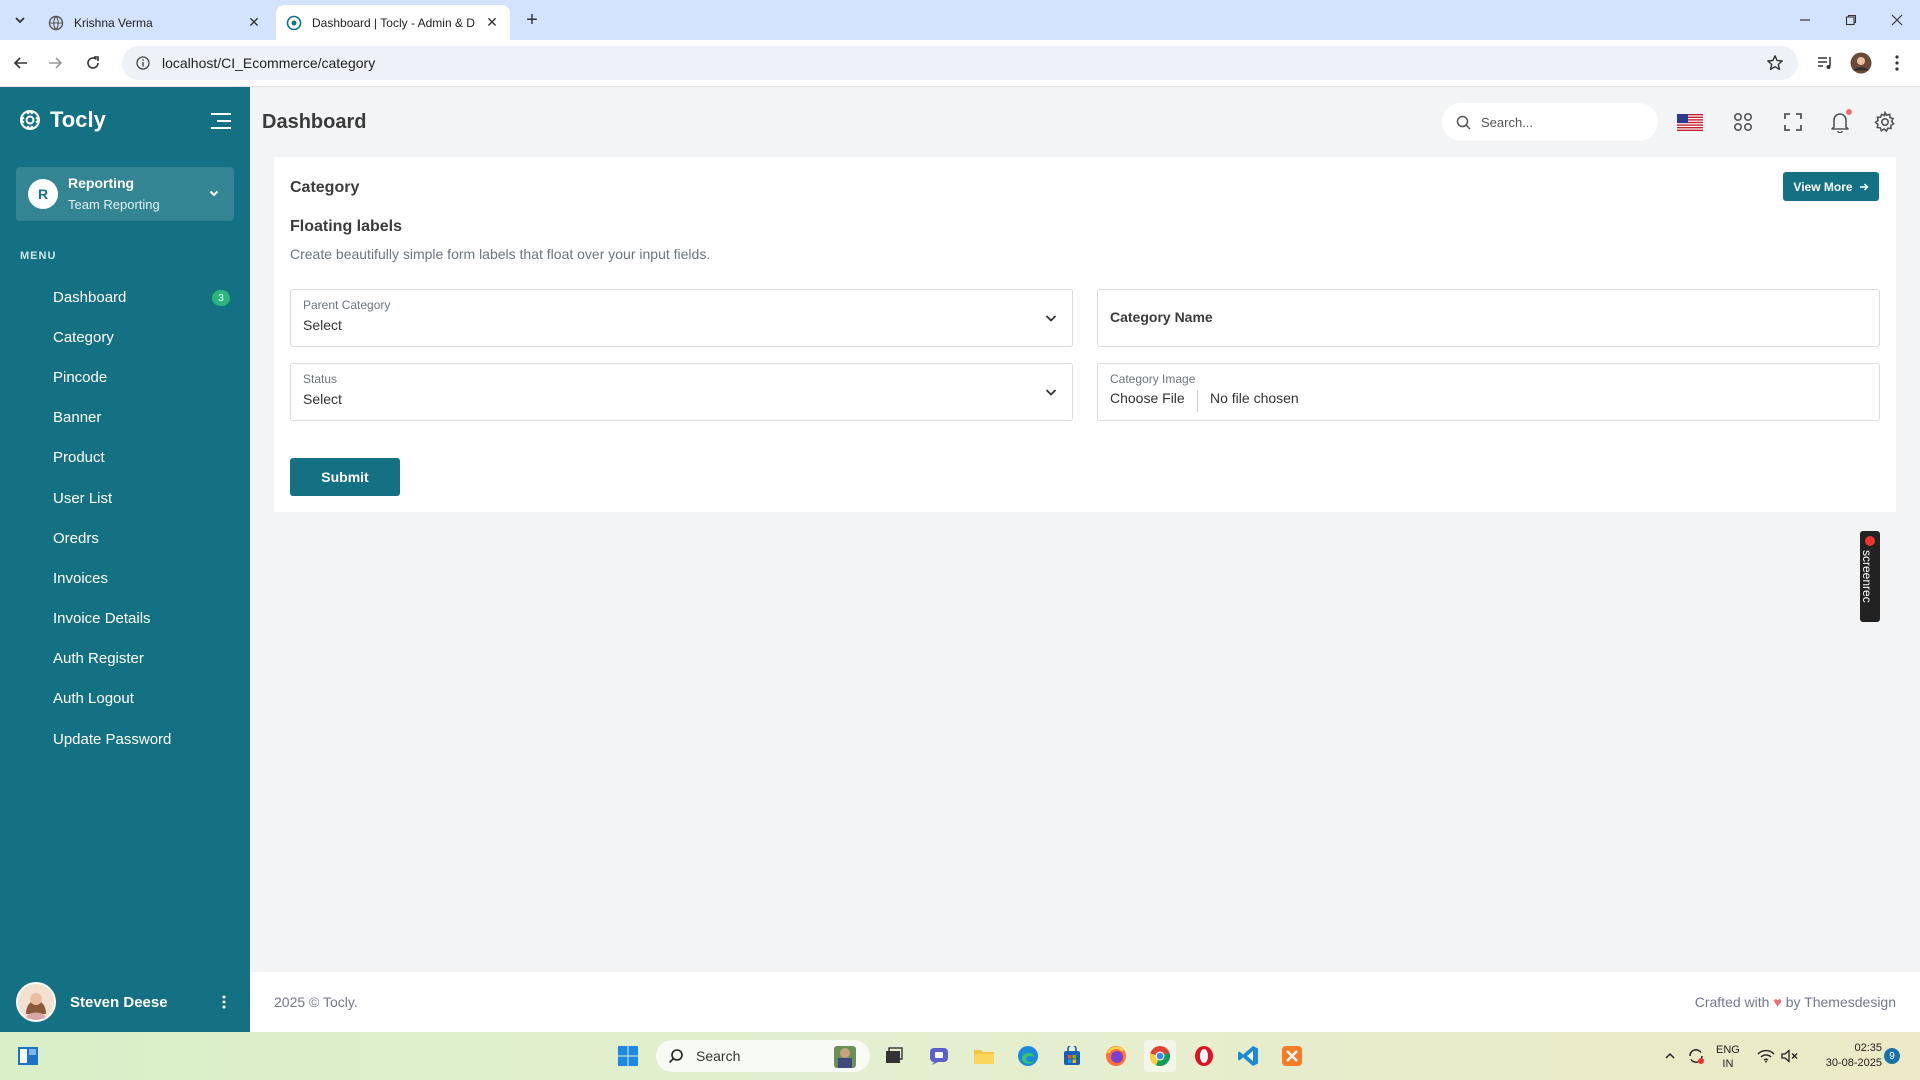  I want to click on taskbar-search: Search, so click(763, 1056).